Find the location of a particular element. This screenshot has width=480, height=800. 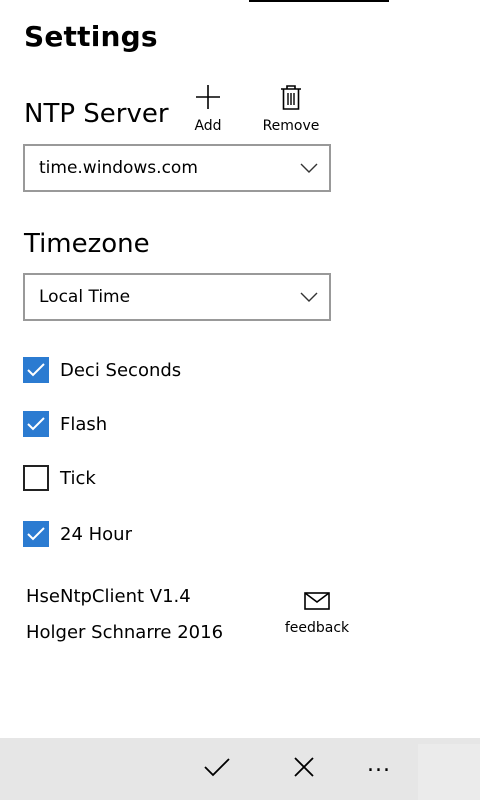

ntp-server-value: time.windows.com is located at coordinates (118, 168).